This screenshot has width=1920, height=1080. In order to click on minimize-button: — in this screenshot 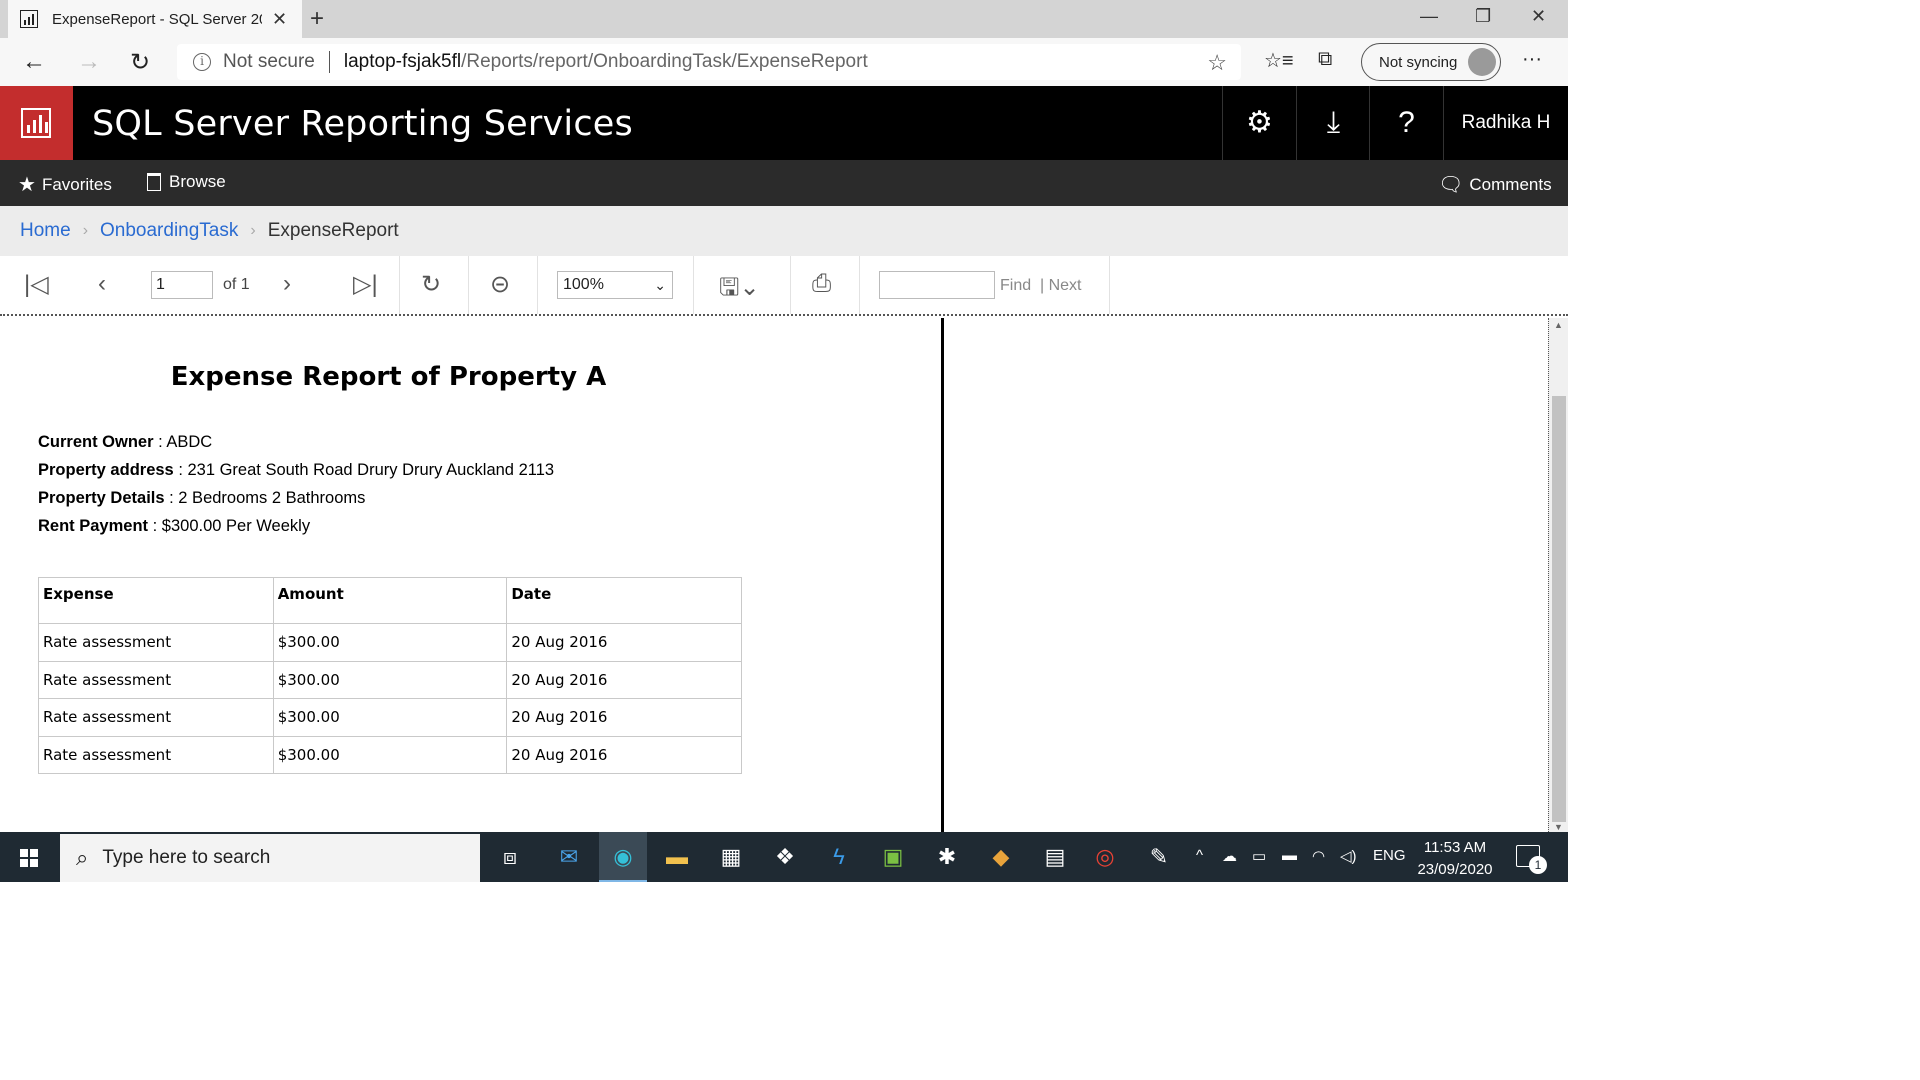, I will do `click(1429, 16)`.